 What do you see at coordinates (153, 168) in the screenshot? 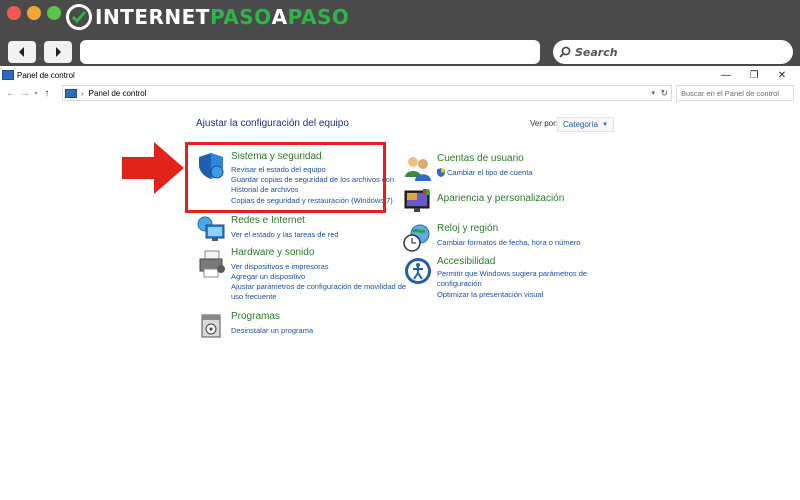
I see `red-arrow-icon` at bounding box center [153, 168].